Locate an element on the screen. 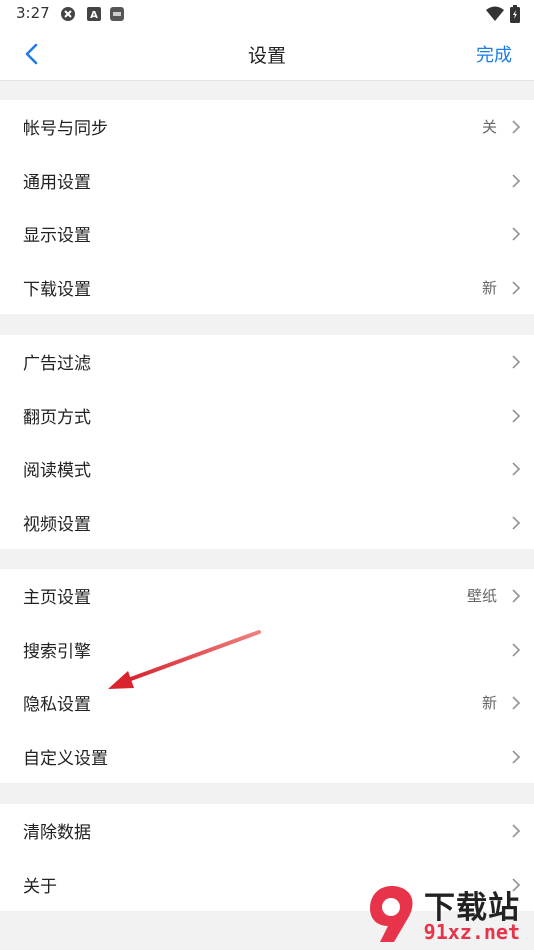 This screenshot has width=534, height=950. battery-icon is located at coordinates (515, 14).